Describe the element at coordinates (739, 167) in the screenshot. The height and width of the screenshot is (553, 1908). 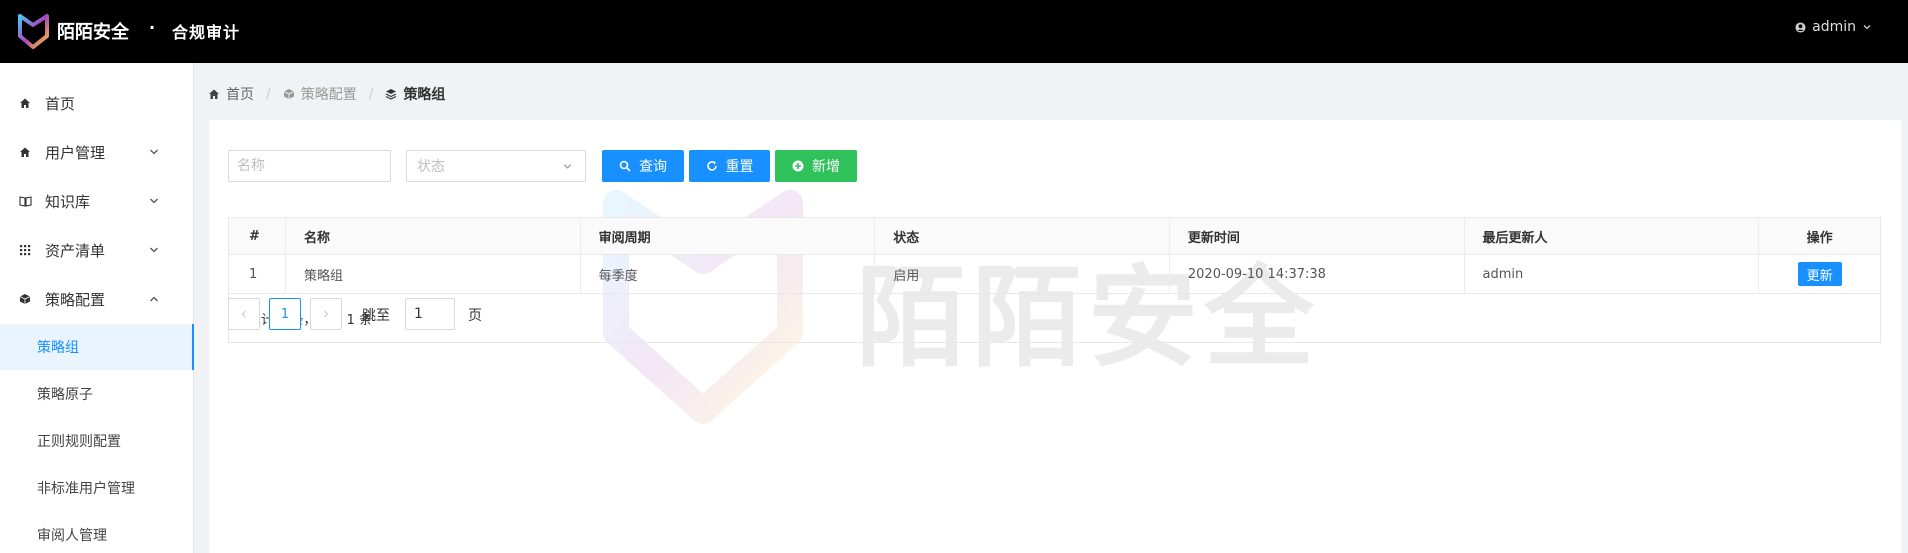
I see `reset-button-label: 重置` at that location.